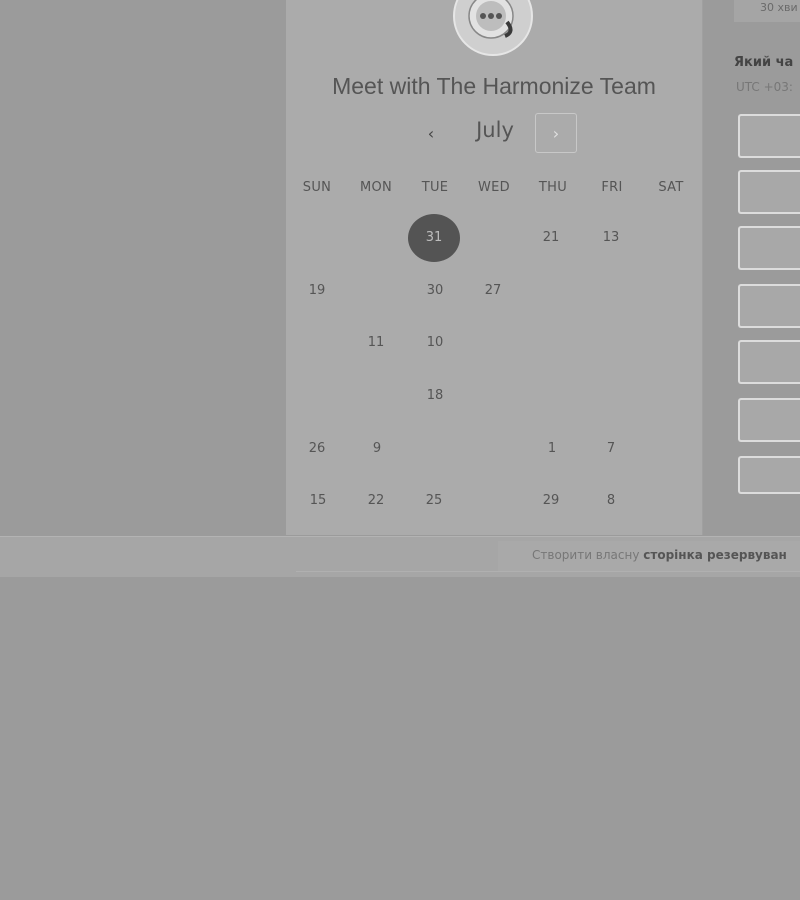 This screenshot has height=900, width=800. Describe the element at coordinates (611, 238) in the screenshot. I see `calendar-day: 13` at that location.